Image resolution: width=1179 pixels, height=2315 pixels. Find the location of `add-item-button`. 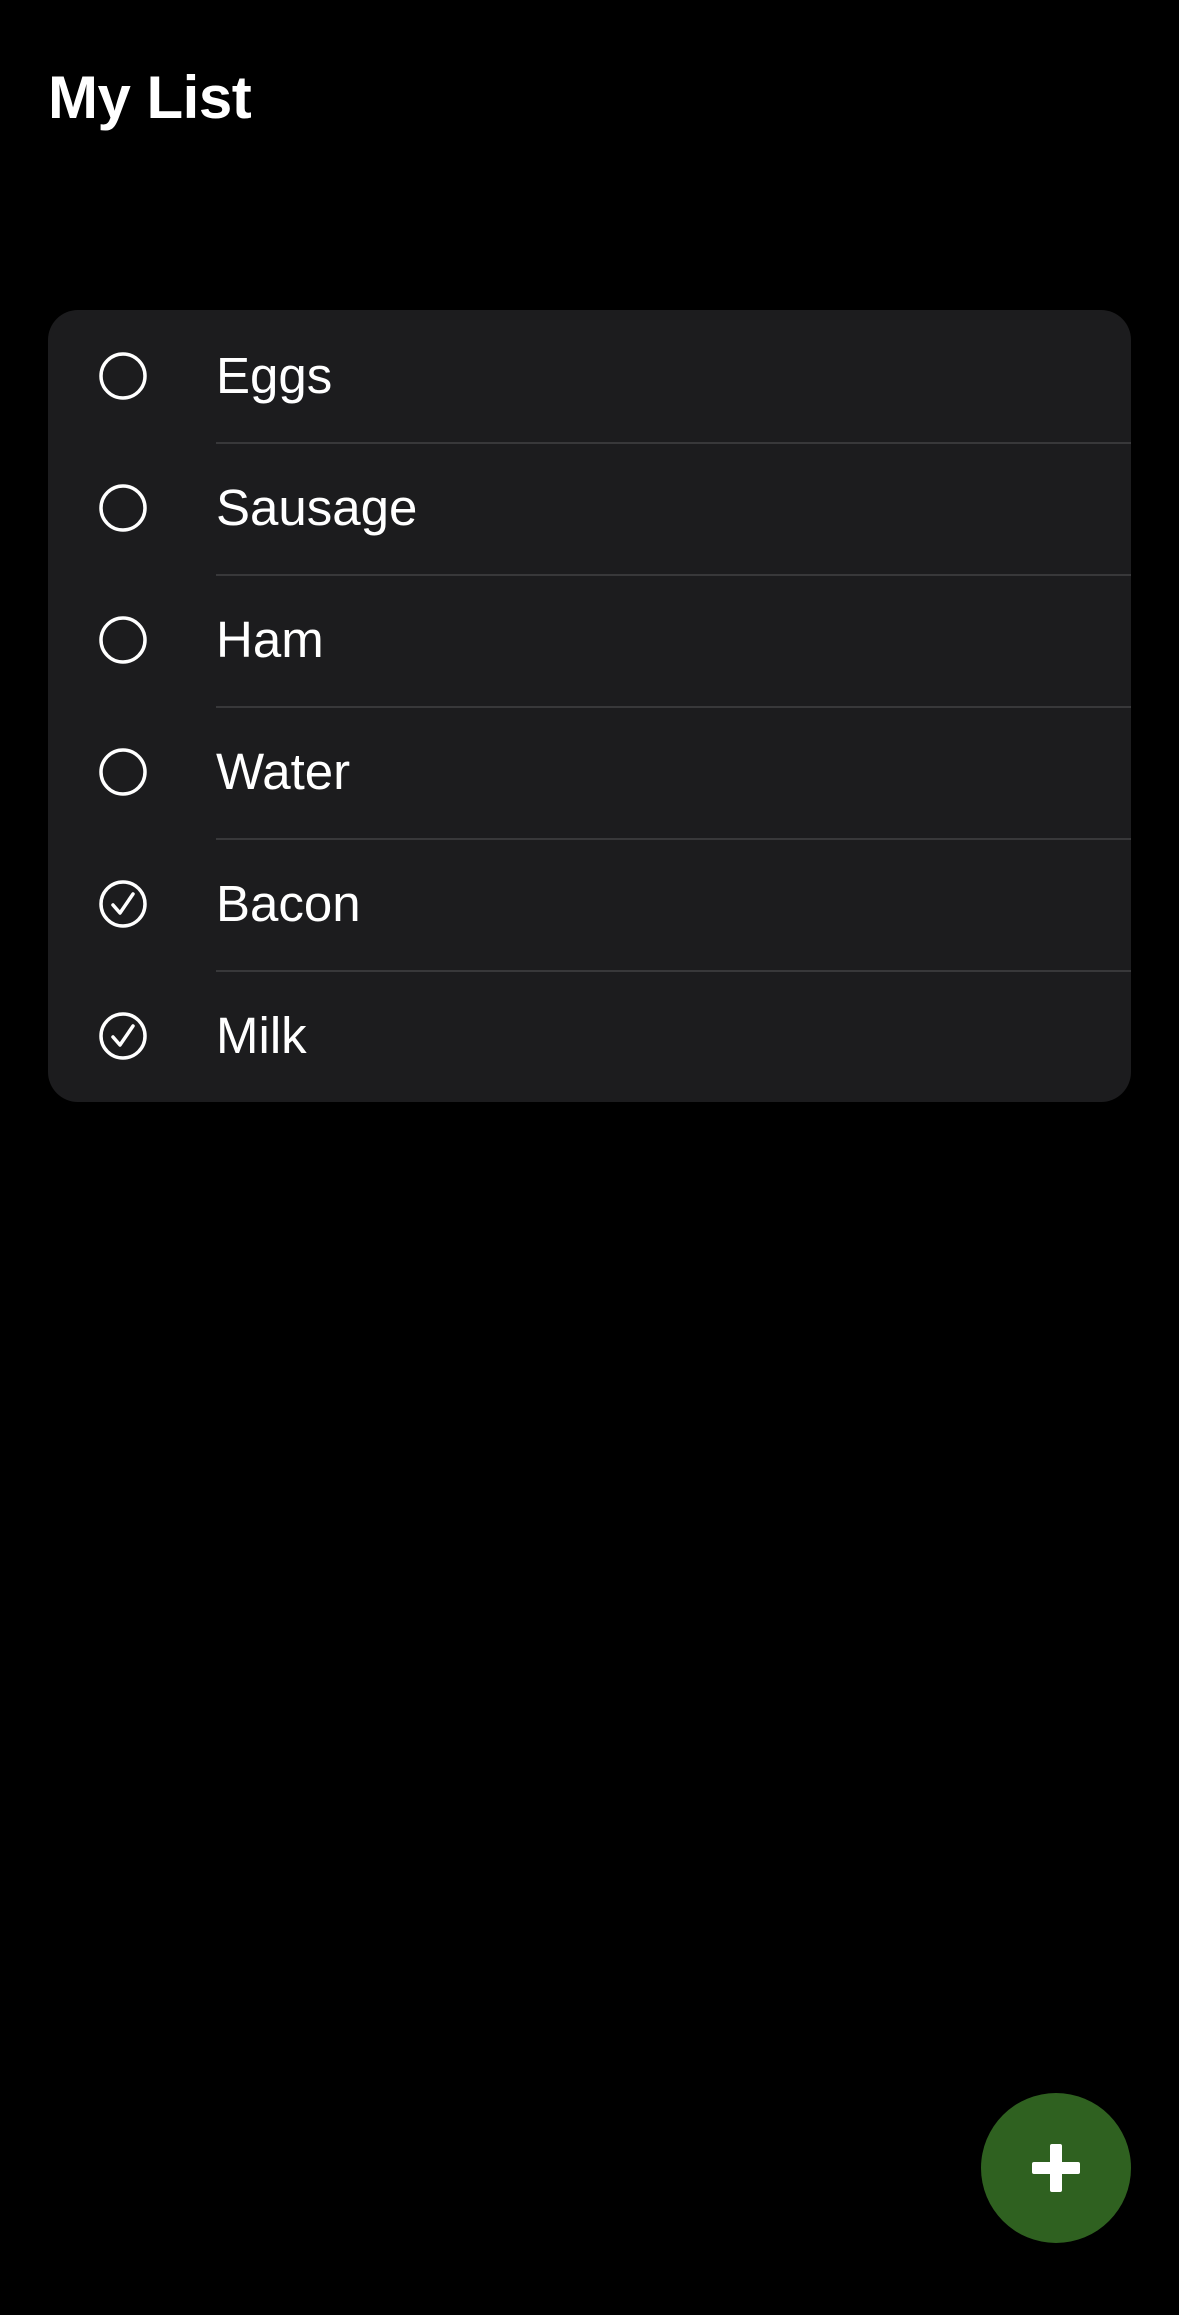

add-item-button is located at coordinates (1056, 2168).